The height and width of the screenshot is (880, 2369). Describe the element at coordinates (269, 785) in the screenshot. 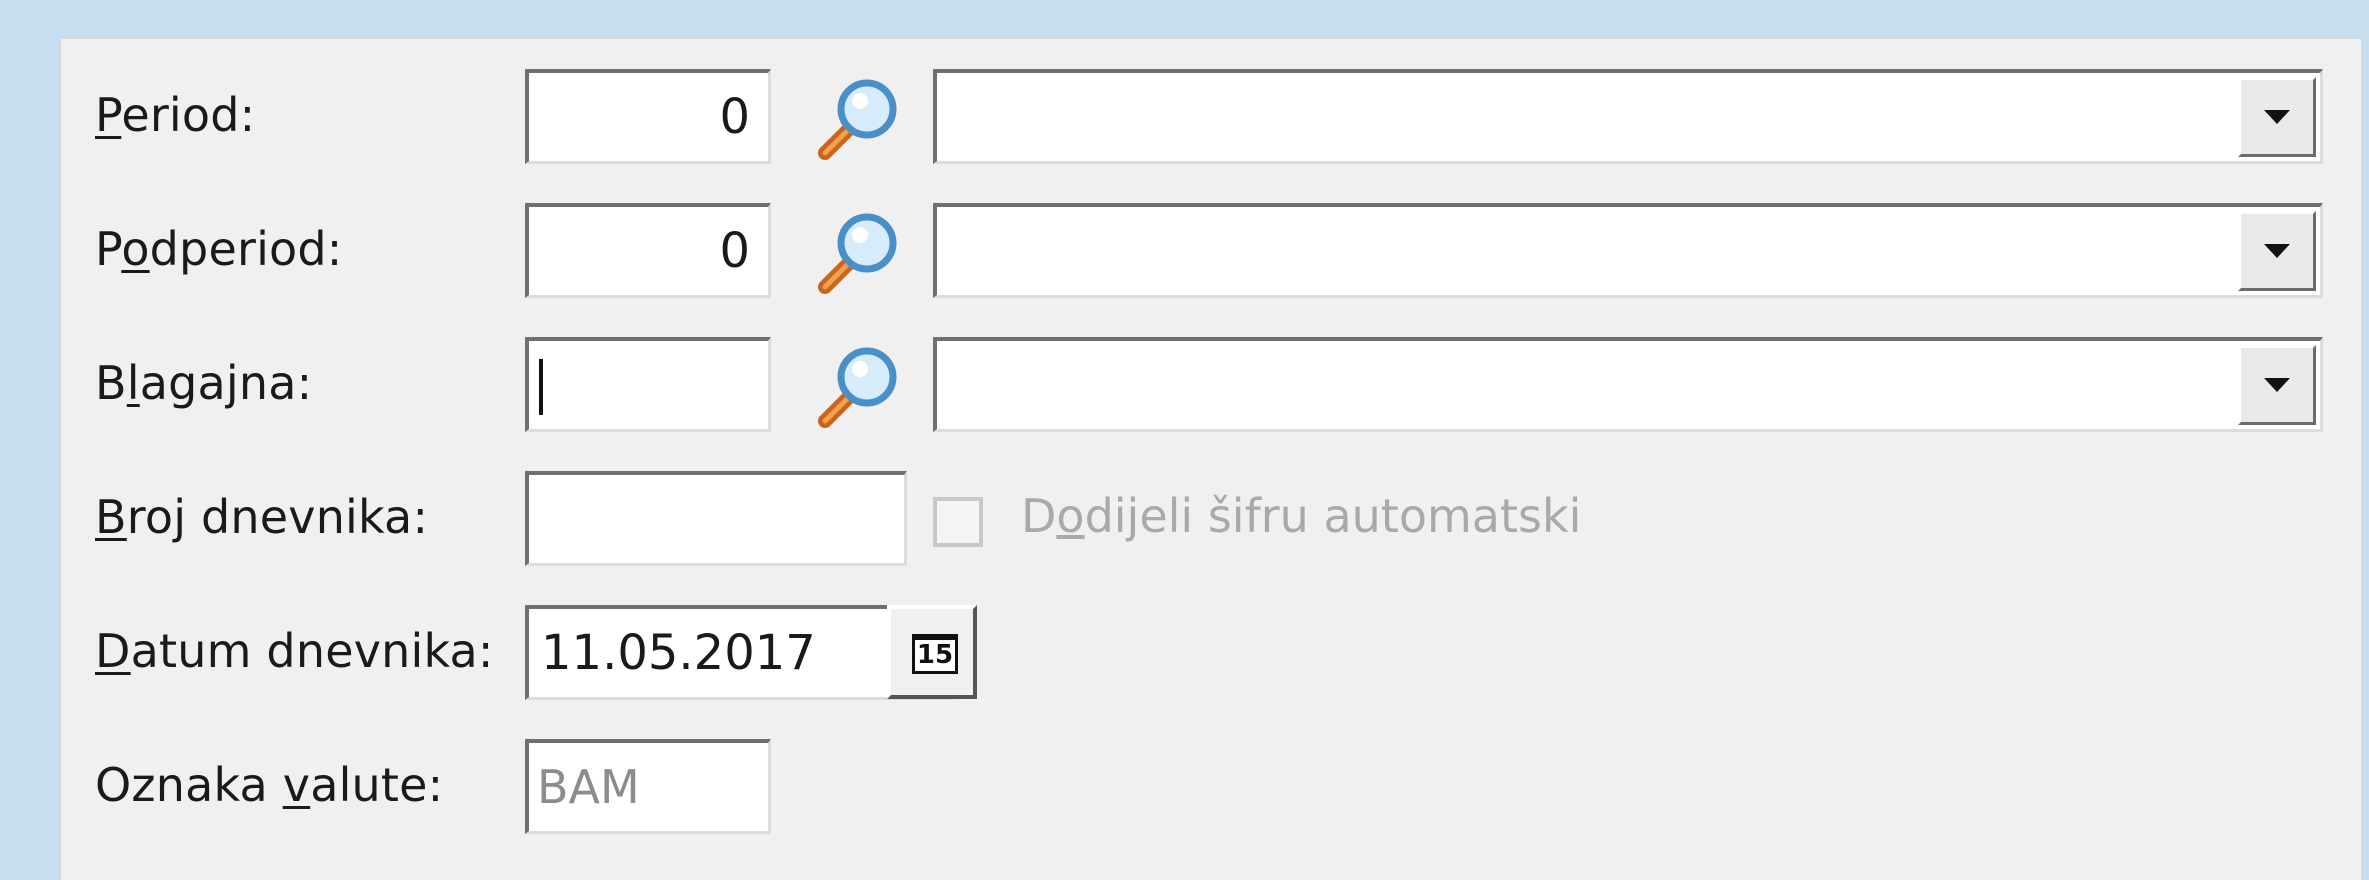

I see `oznaka-valute-label: Oznaka valute:` at that location.